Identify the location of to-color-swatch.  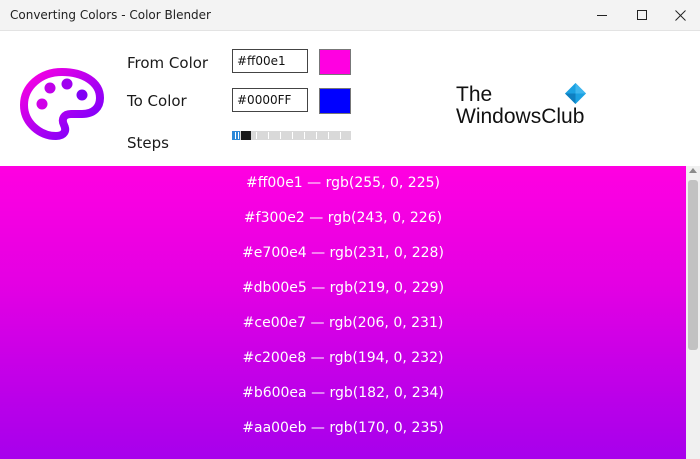
(335, 101).